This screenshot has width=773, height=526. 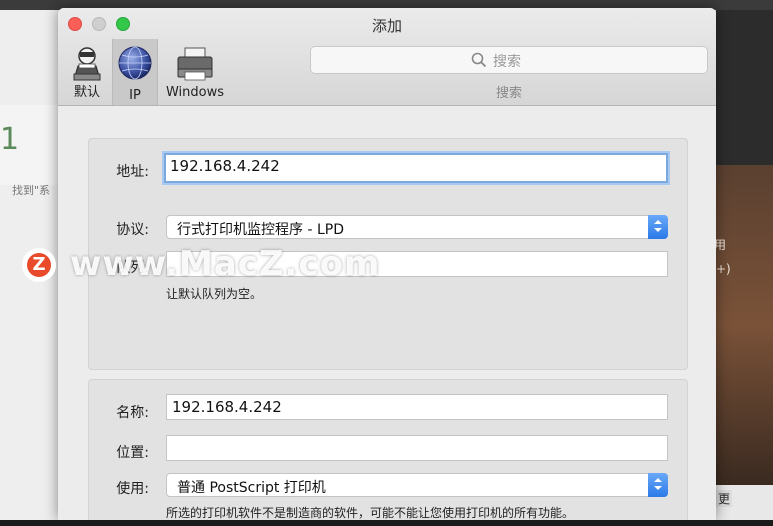 What do you see at coordinates (214, 294) in the screenshot?
I see `queue-hint: 让默认队列为空。` at bounding box center [214, 294].